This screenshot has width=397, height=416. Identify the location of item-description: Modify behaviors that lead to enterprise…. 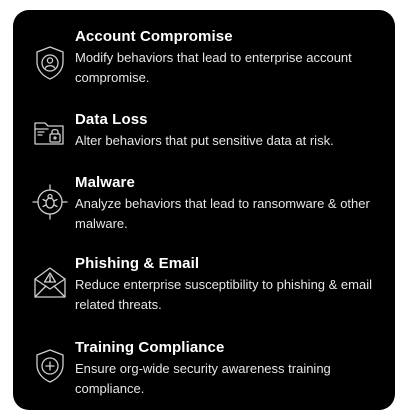
(213, 67).